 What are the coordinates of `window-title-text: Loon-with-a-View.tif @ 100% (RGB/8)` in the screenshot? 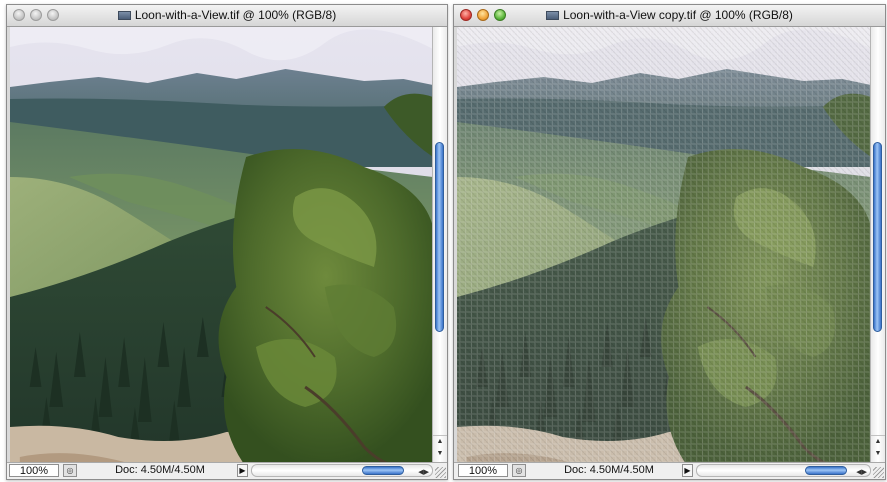 It's located at (235, 15).